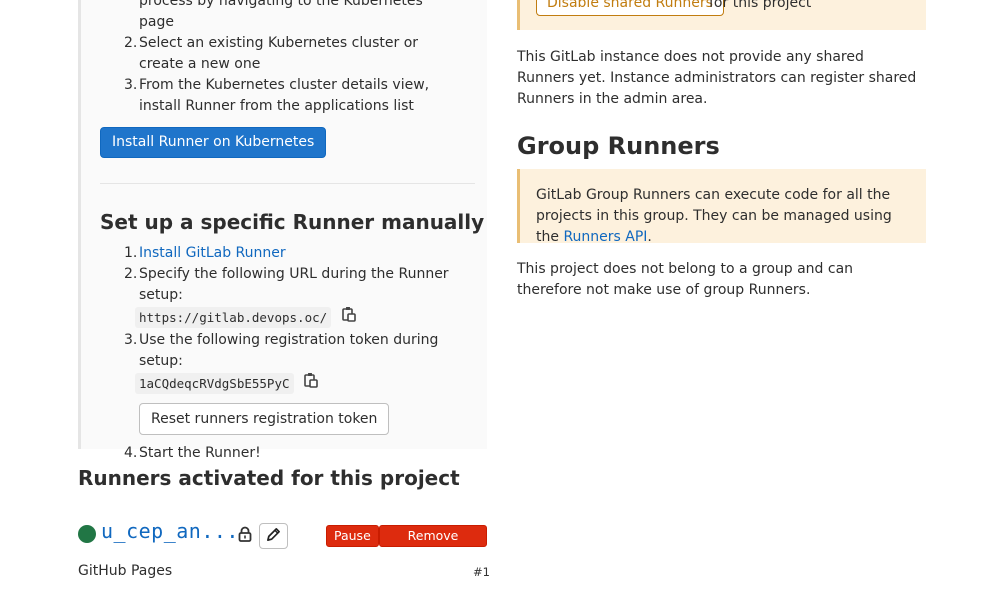 This screenshot has width=1006, height=598. I want to click on reset-token-button: Reset runners registration token, so click(264, 419).